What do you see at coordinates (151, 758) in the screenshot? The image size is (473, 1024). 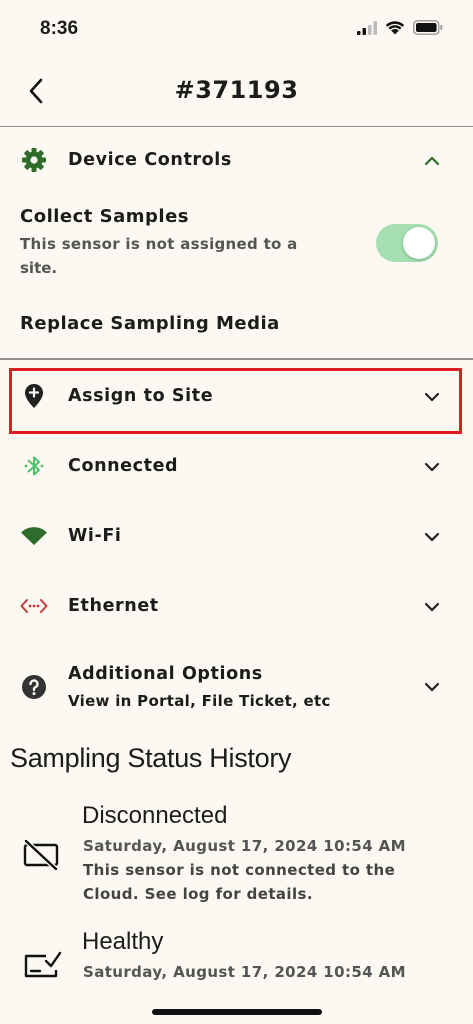 I see `history-title: Sampling Status History` at bounding box center [151, 758].